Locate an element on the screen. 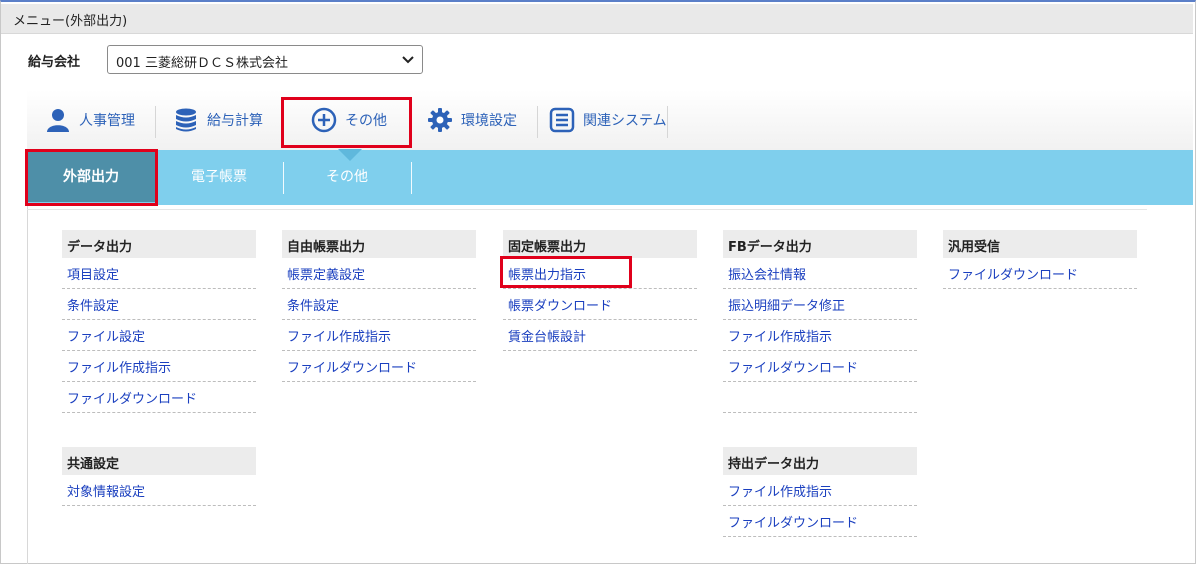 The width and height of the screenshot is (1196, 564). section-title: FBデータ出力 is located at coordinates (820, 244).